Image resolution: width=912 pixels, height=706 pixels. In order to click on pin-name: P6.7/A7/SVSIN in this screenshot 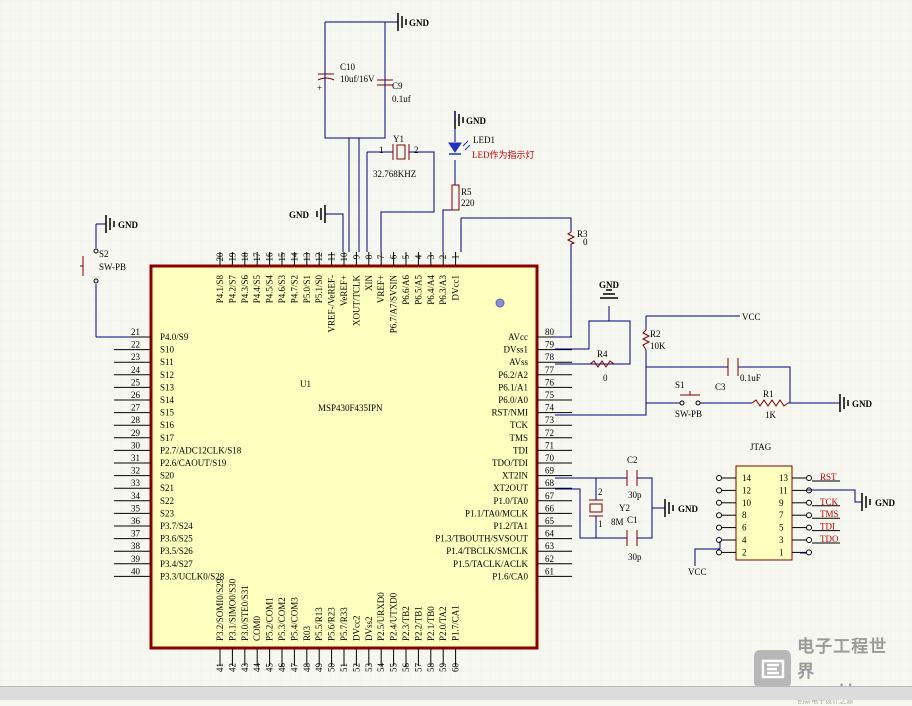, I will do `click(394, 304)`.